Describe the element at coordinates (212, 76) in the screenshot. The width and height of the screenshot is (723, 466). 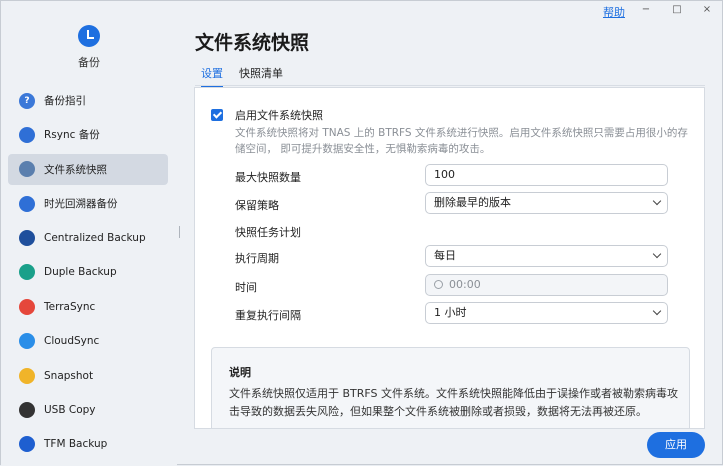
I see `tab-settings: 设置` at that location.